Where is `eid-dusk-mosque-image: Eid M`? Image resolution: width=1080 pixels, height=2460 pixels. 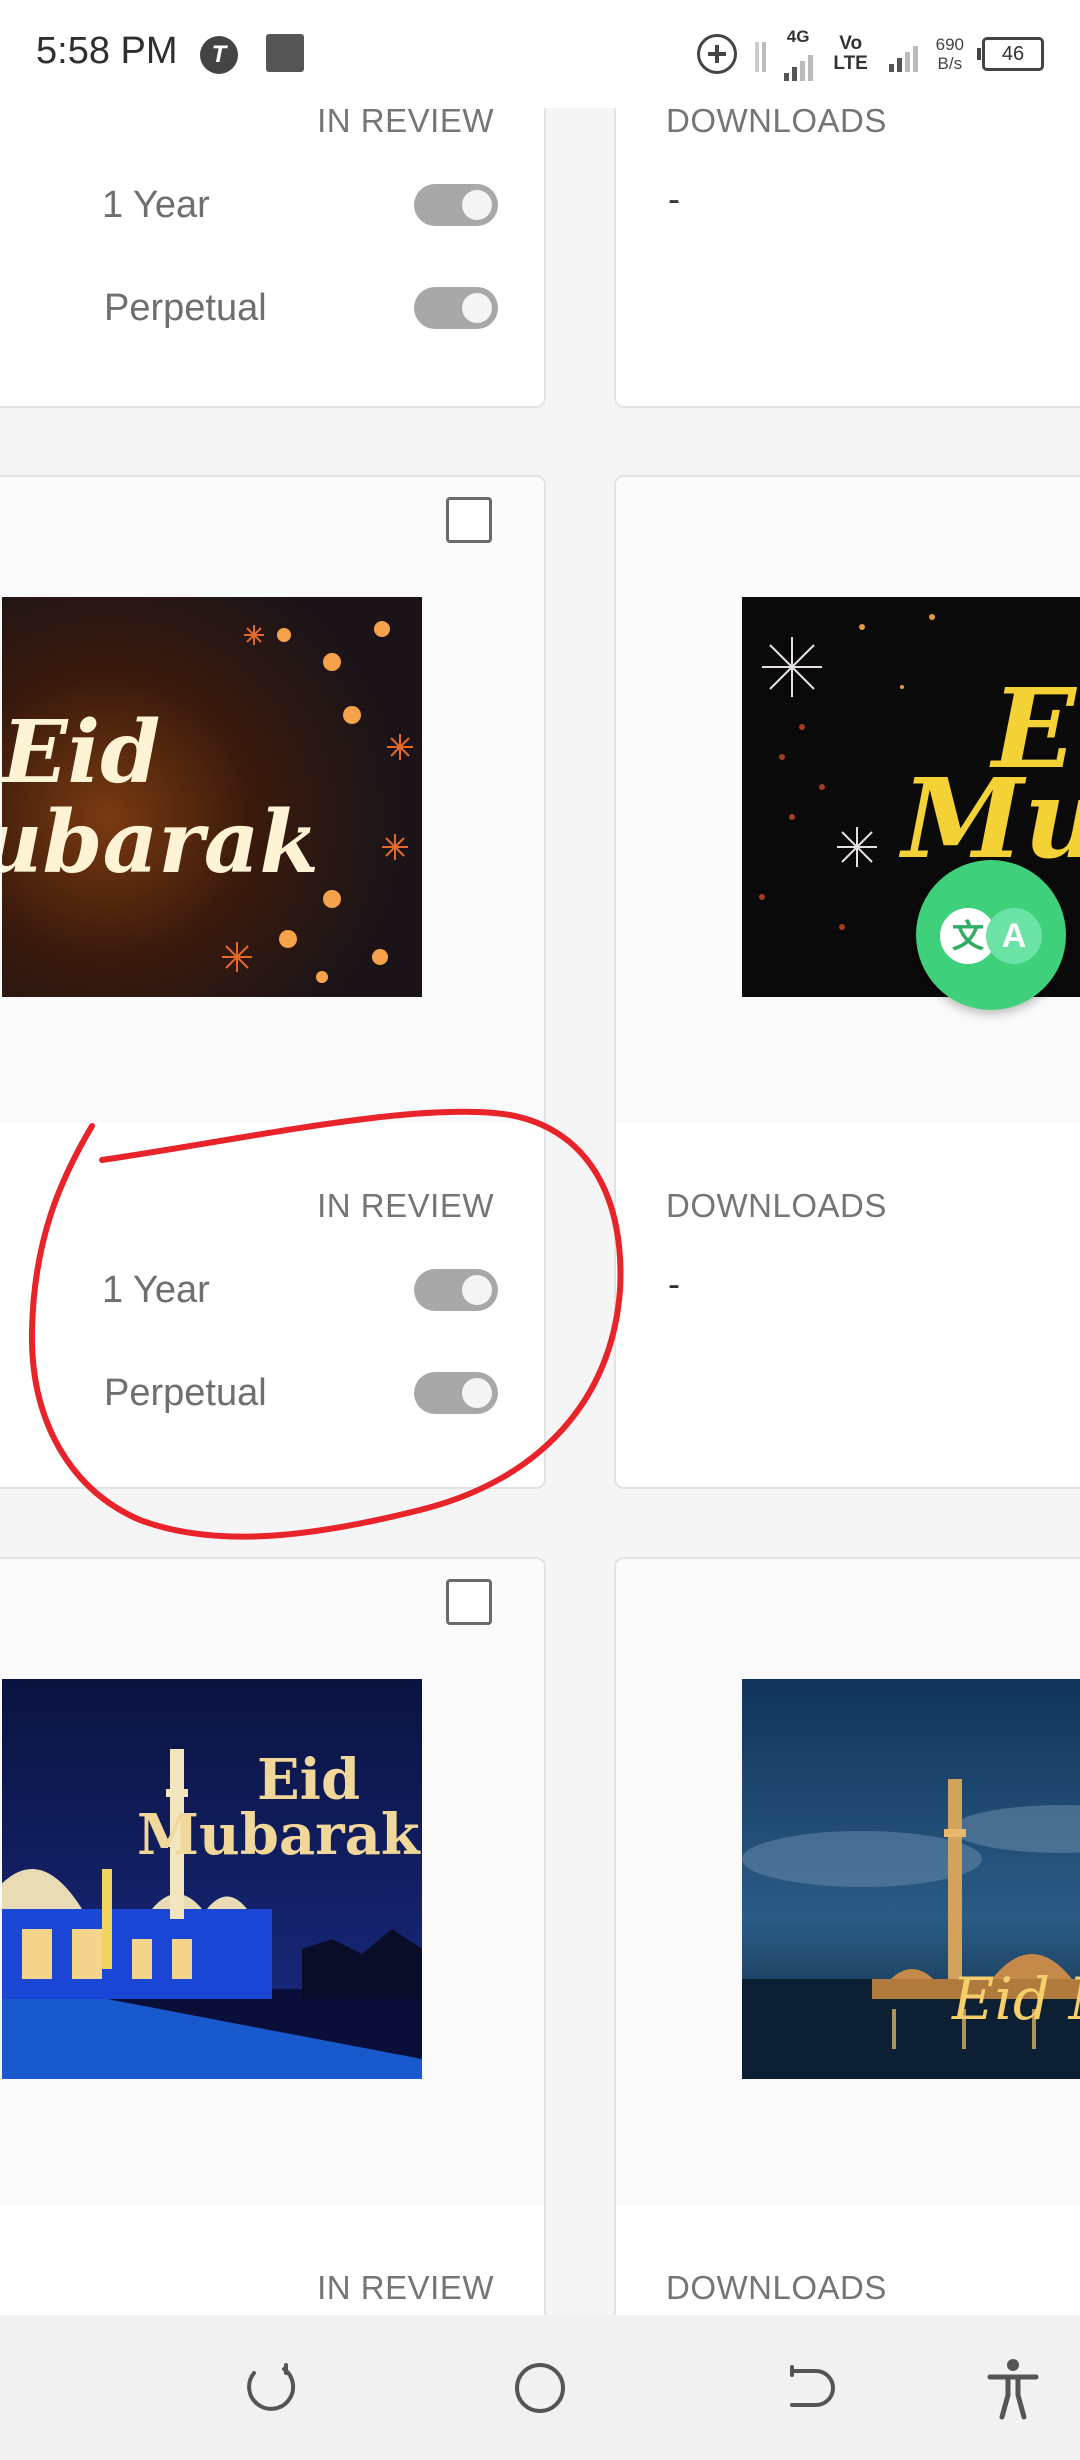
eid-dusk-mosque-image: Eid M is located at coordinates (911, 1879).